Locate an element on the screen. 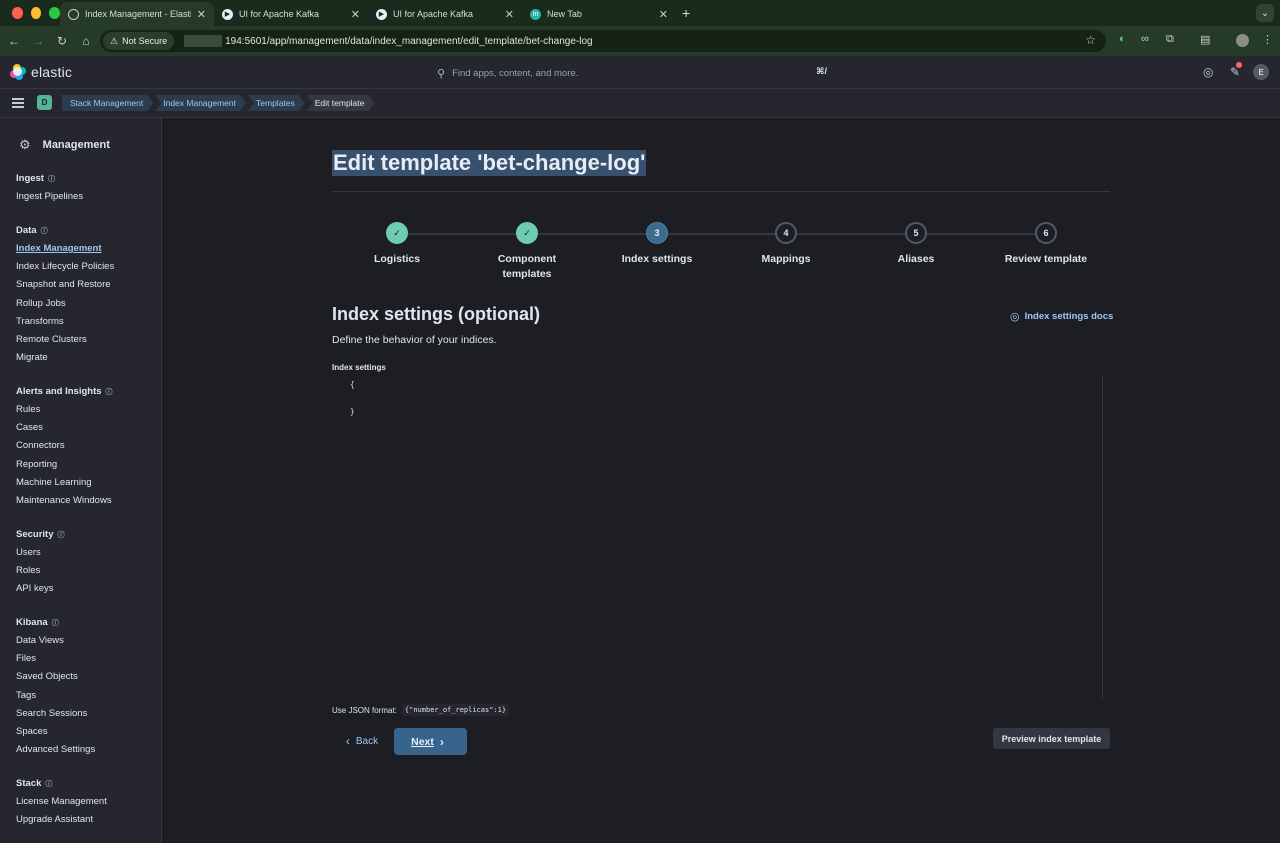 The height and width of the screenshot is (843, 1280). search-shortcut: ⌘/ is located at coordinates (821, 71).